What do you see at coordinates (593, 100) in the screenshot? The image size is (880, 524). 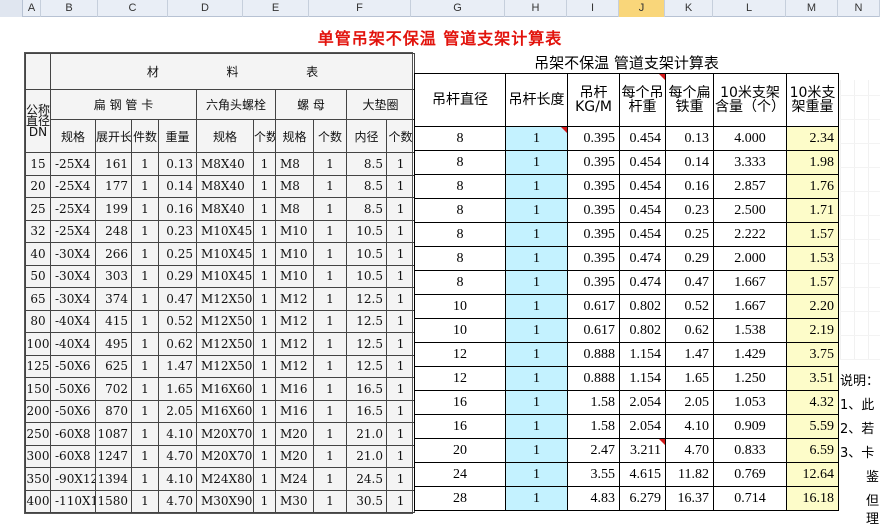 I see `header-rod-kg-per-m: 吊杆 KG/M` at bounding box center [593, 100].